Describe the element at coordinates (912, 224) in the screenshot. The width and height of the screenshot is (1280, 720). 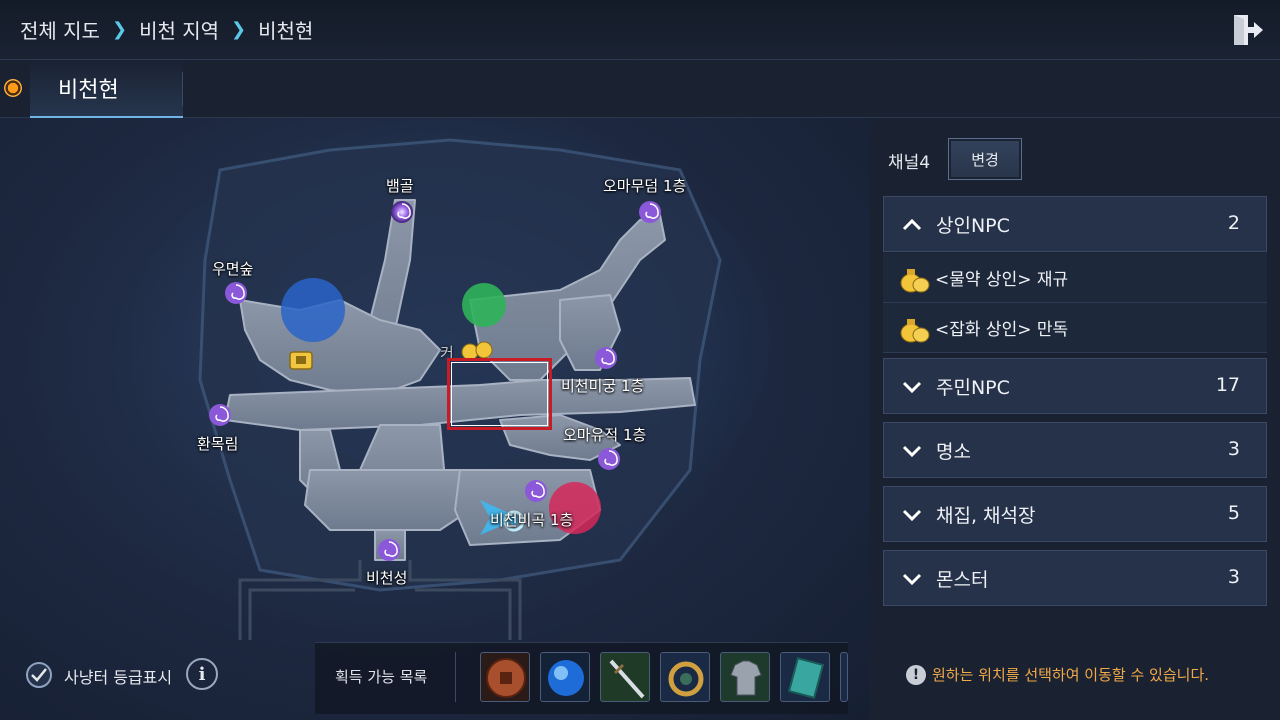
I see `chevron-up-icon` at that location.